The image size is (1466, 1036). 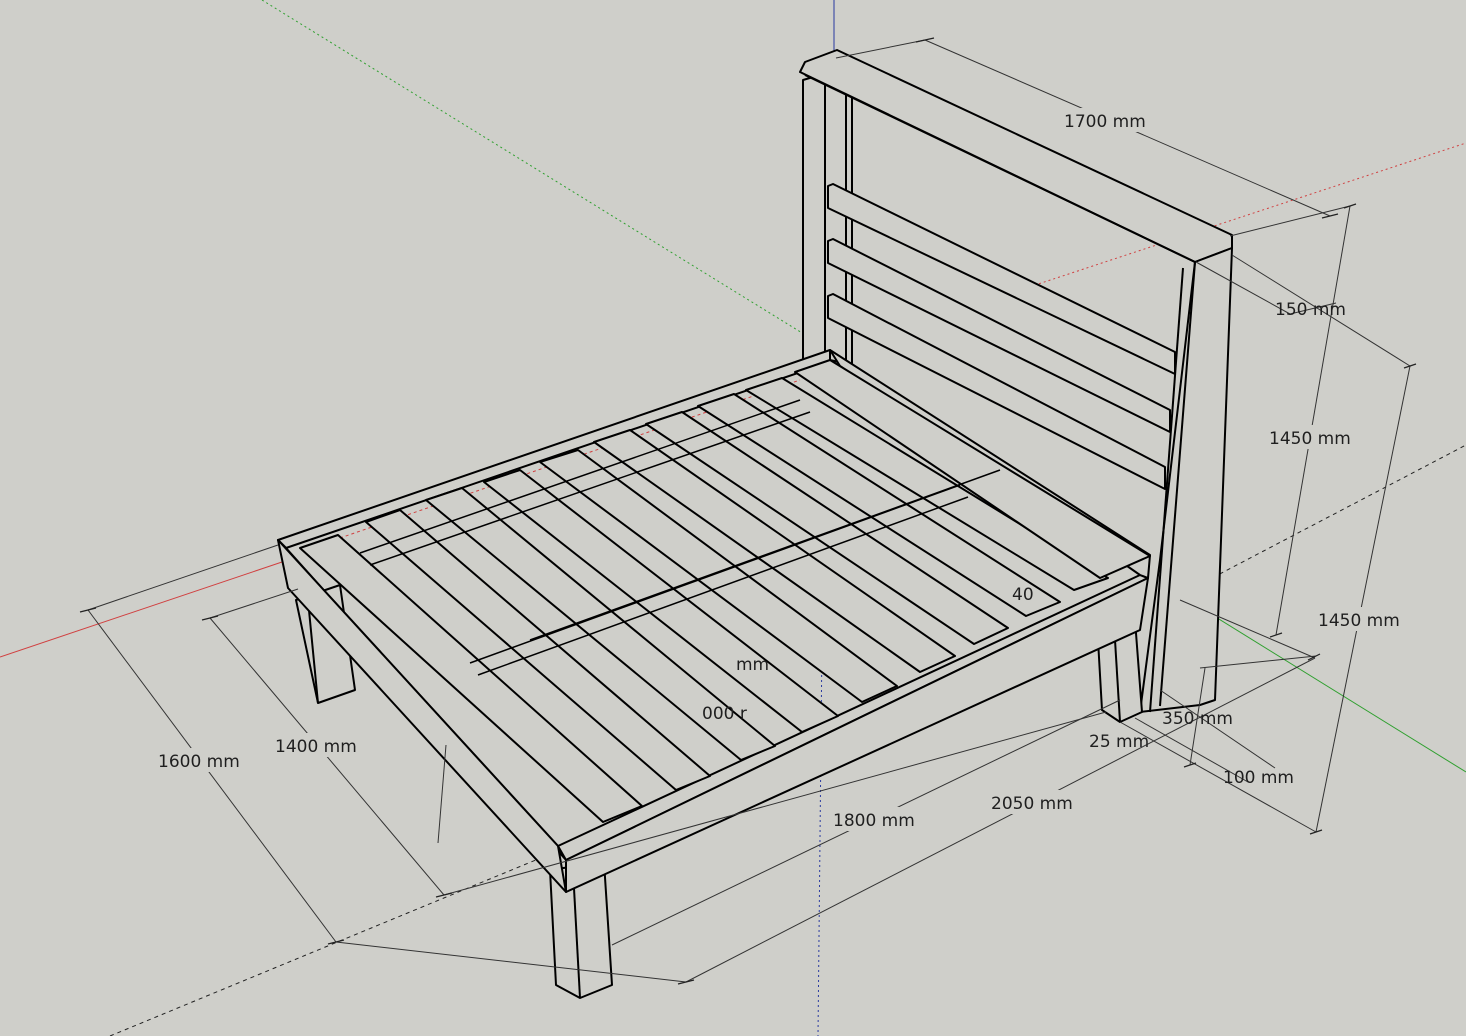 What do you see at coordinates (1105, 122) in the screenshot?
I see `dim-headboard-width: 1700 mm` at bounding box center [1105, 122].